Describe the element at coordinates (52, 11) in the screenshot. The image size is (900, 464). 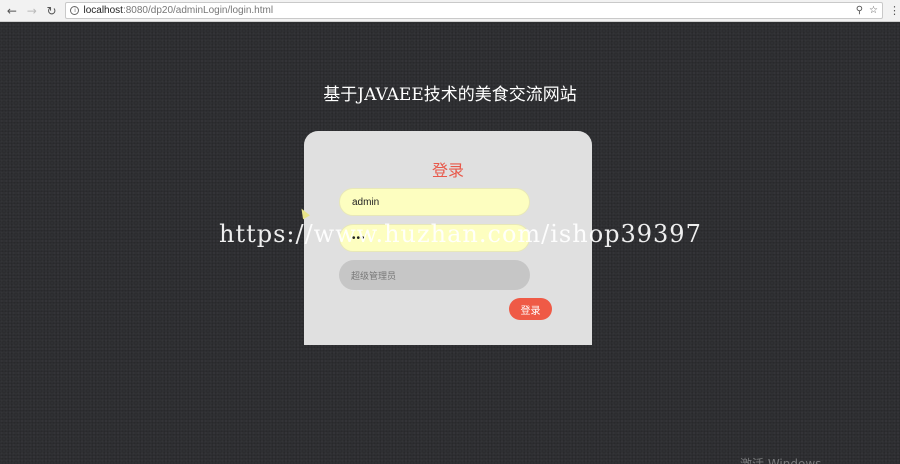
I see `reload-icon: ↻` at that location.